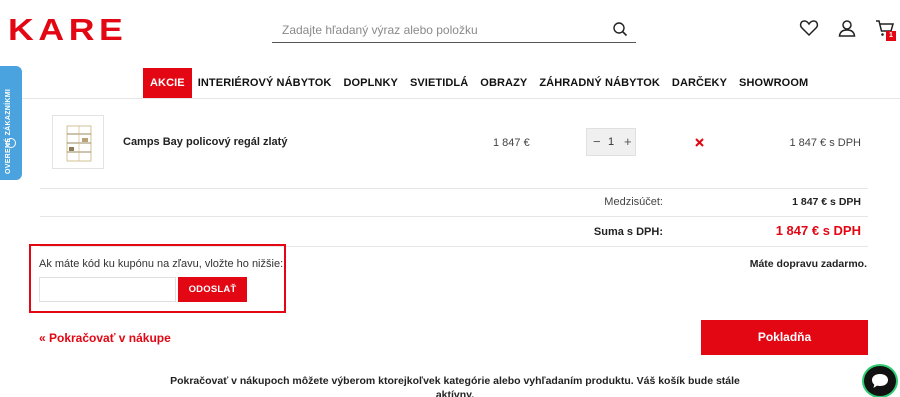 Image resolution: width=900 pixels, height=397 pixels. I want to click on chat-button, so click(880, 381).